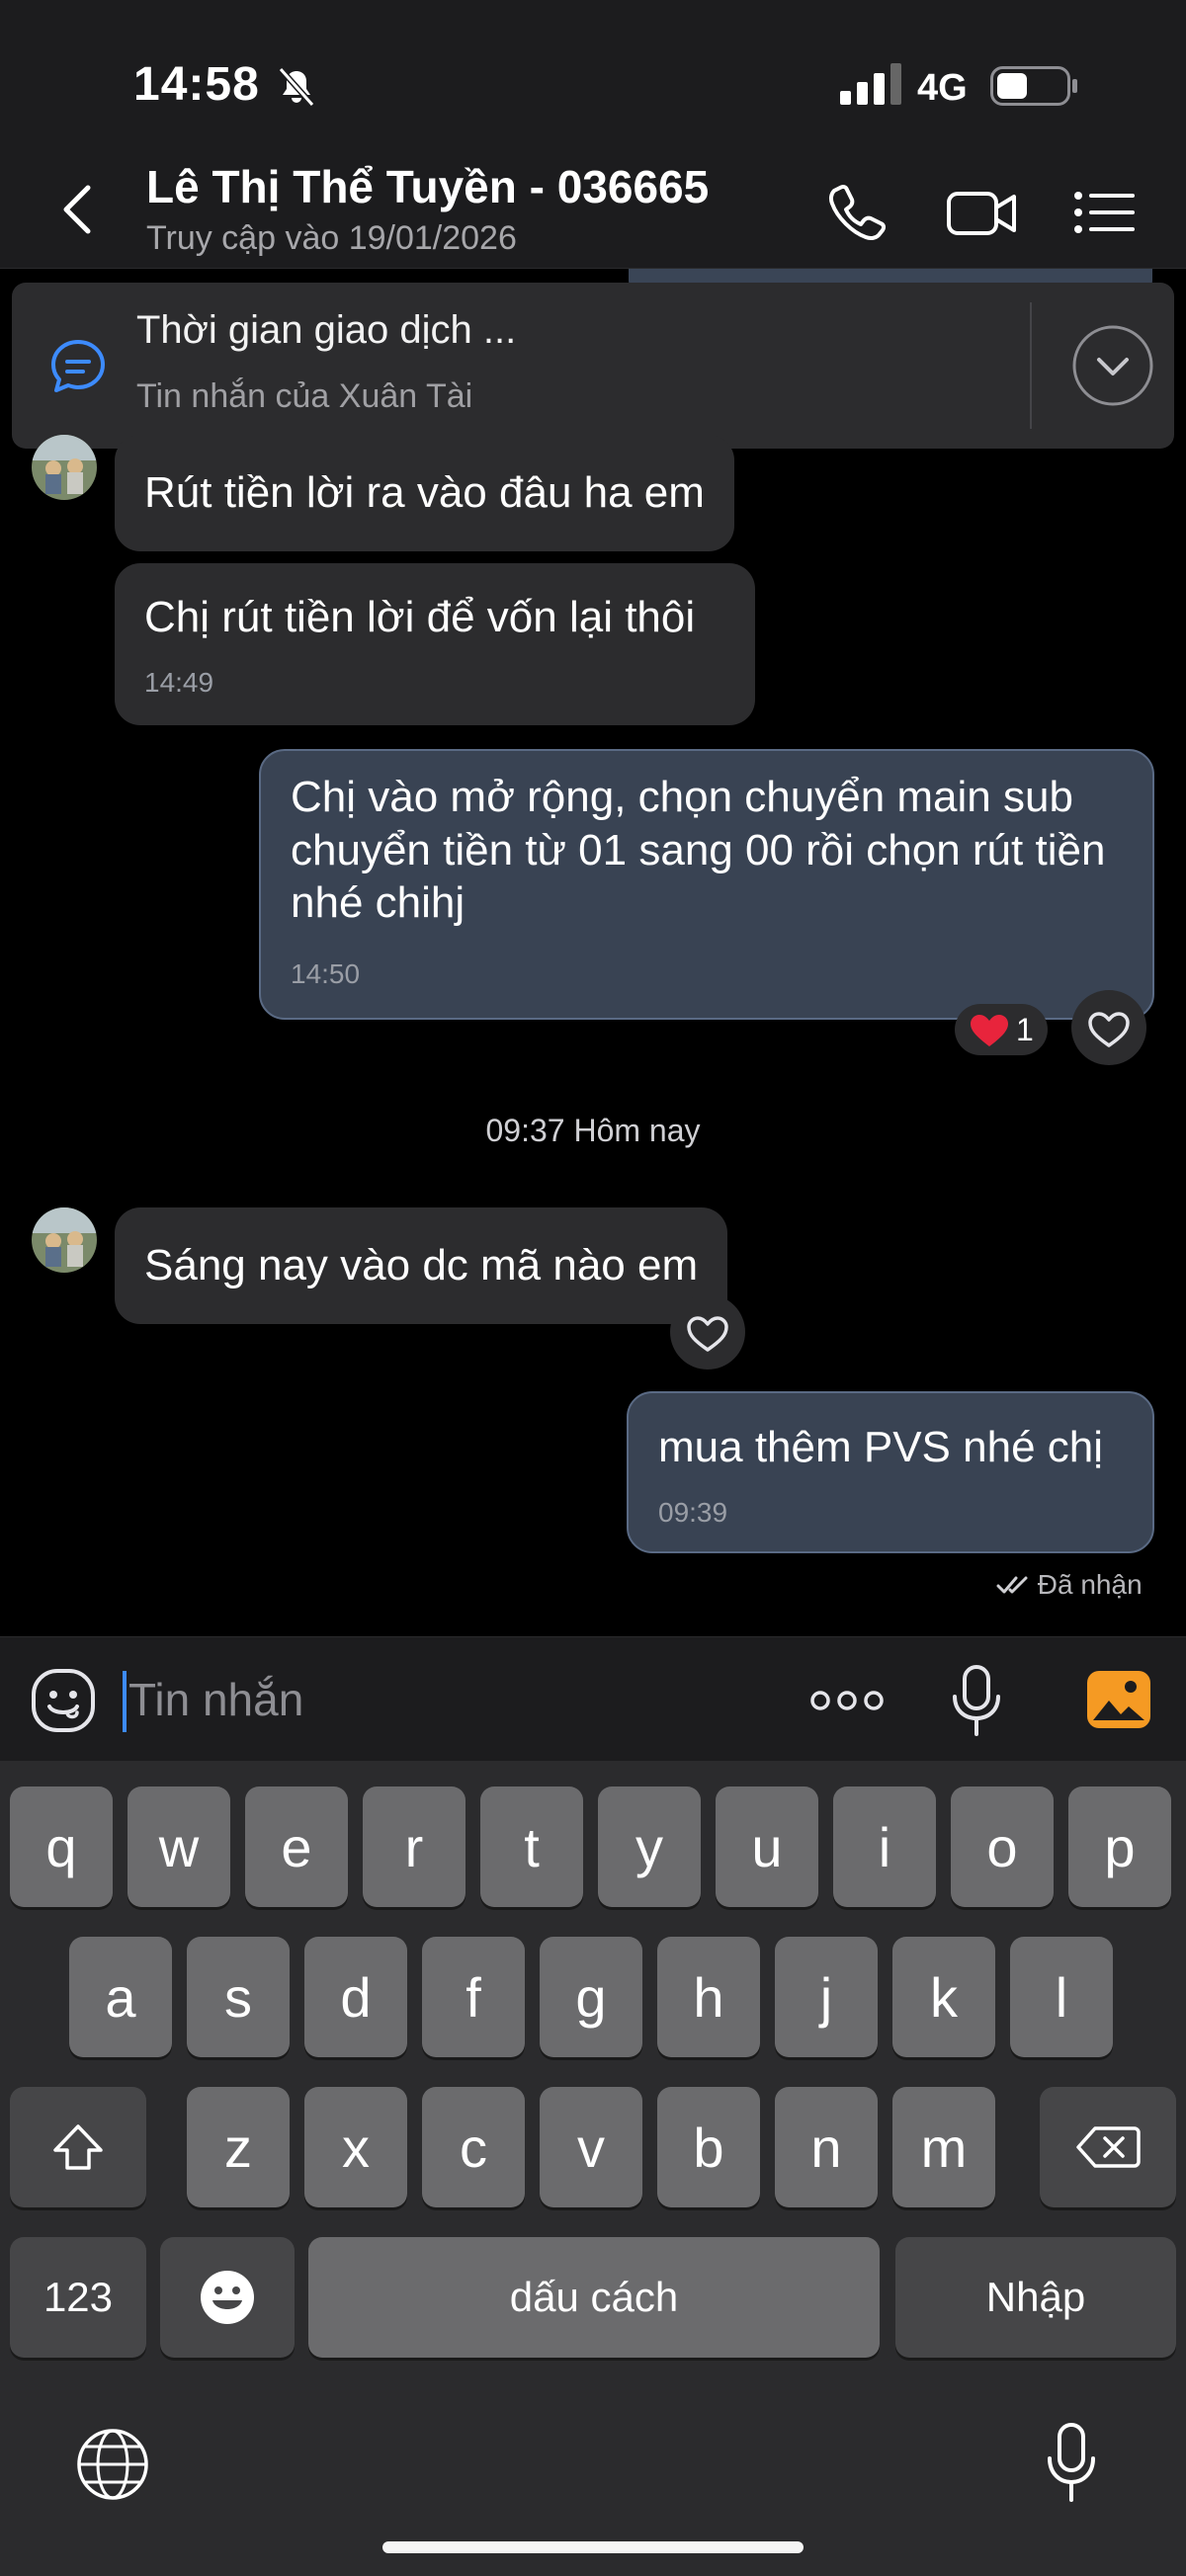 Image resolution: width=1186 pixels, height=2576 pixels. I want to click on key-m: m, so click(943, 2147).